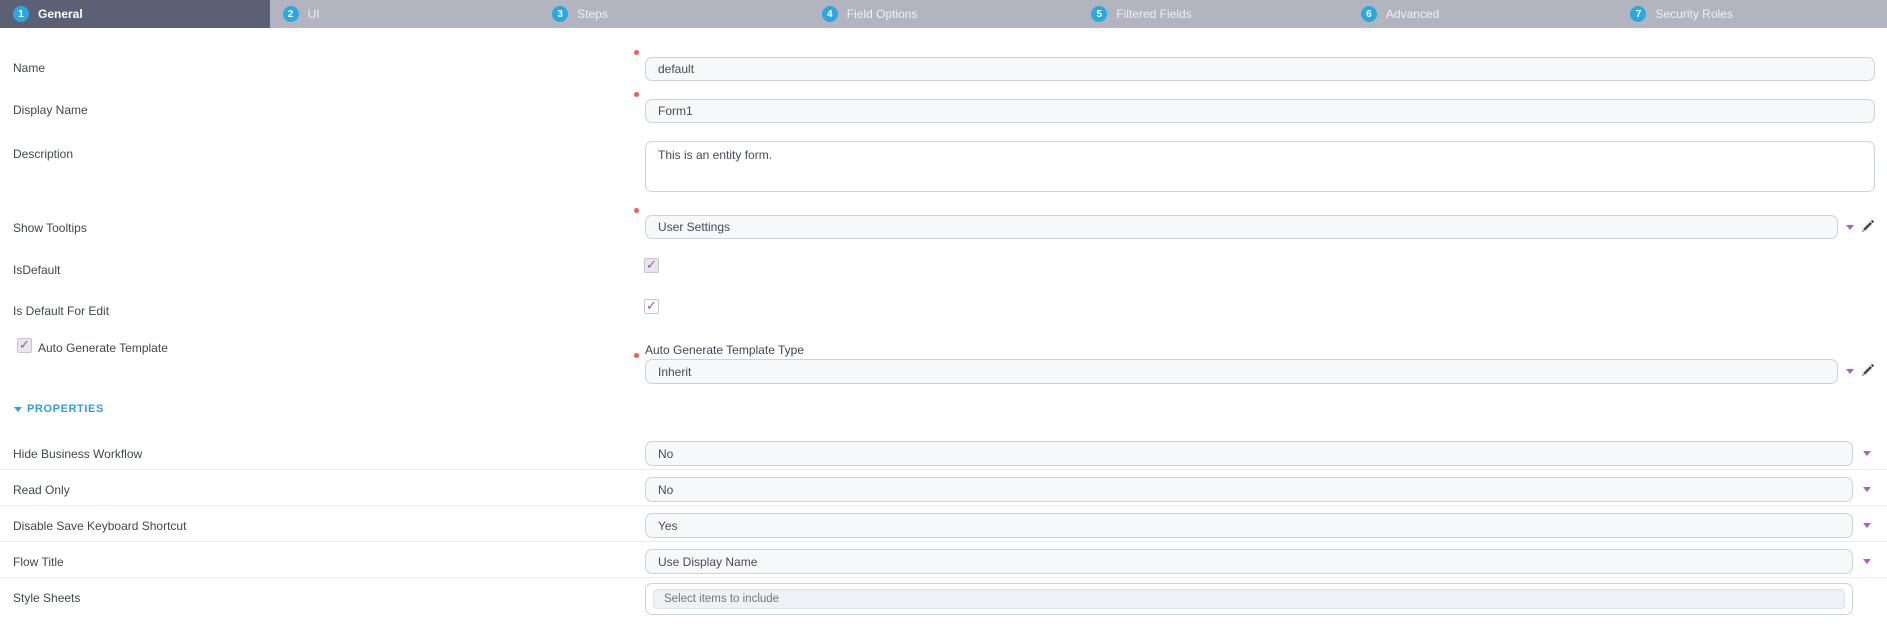 This screenshot has width=1887, height=630. What do you see at coordinates (1249, 453) in the screenshot?
I see `hide-business-workflow-input` at bounding box center [1249, 453].